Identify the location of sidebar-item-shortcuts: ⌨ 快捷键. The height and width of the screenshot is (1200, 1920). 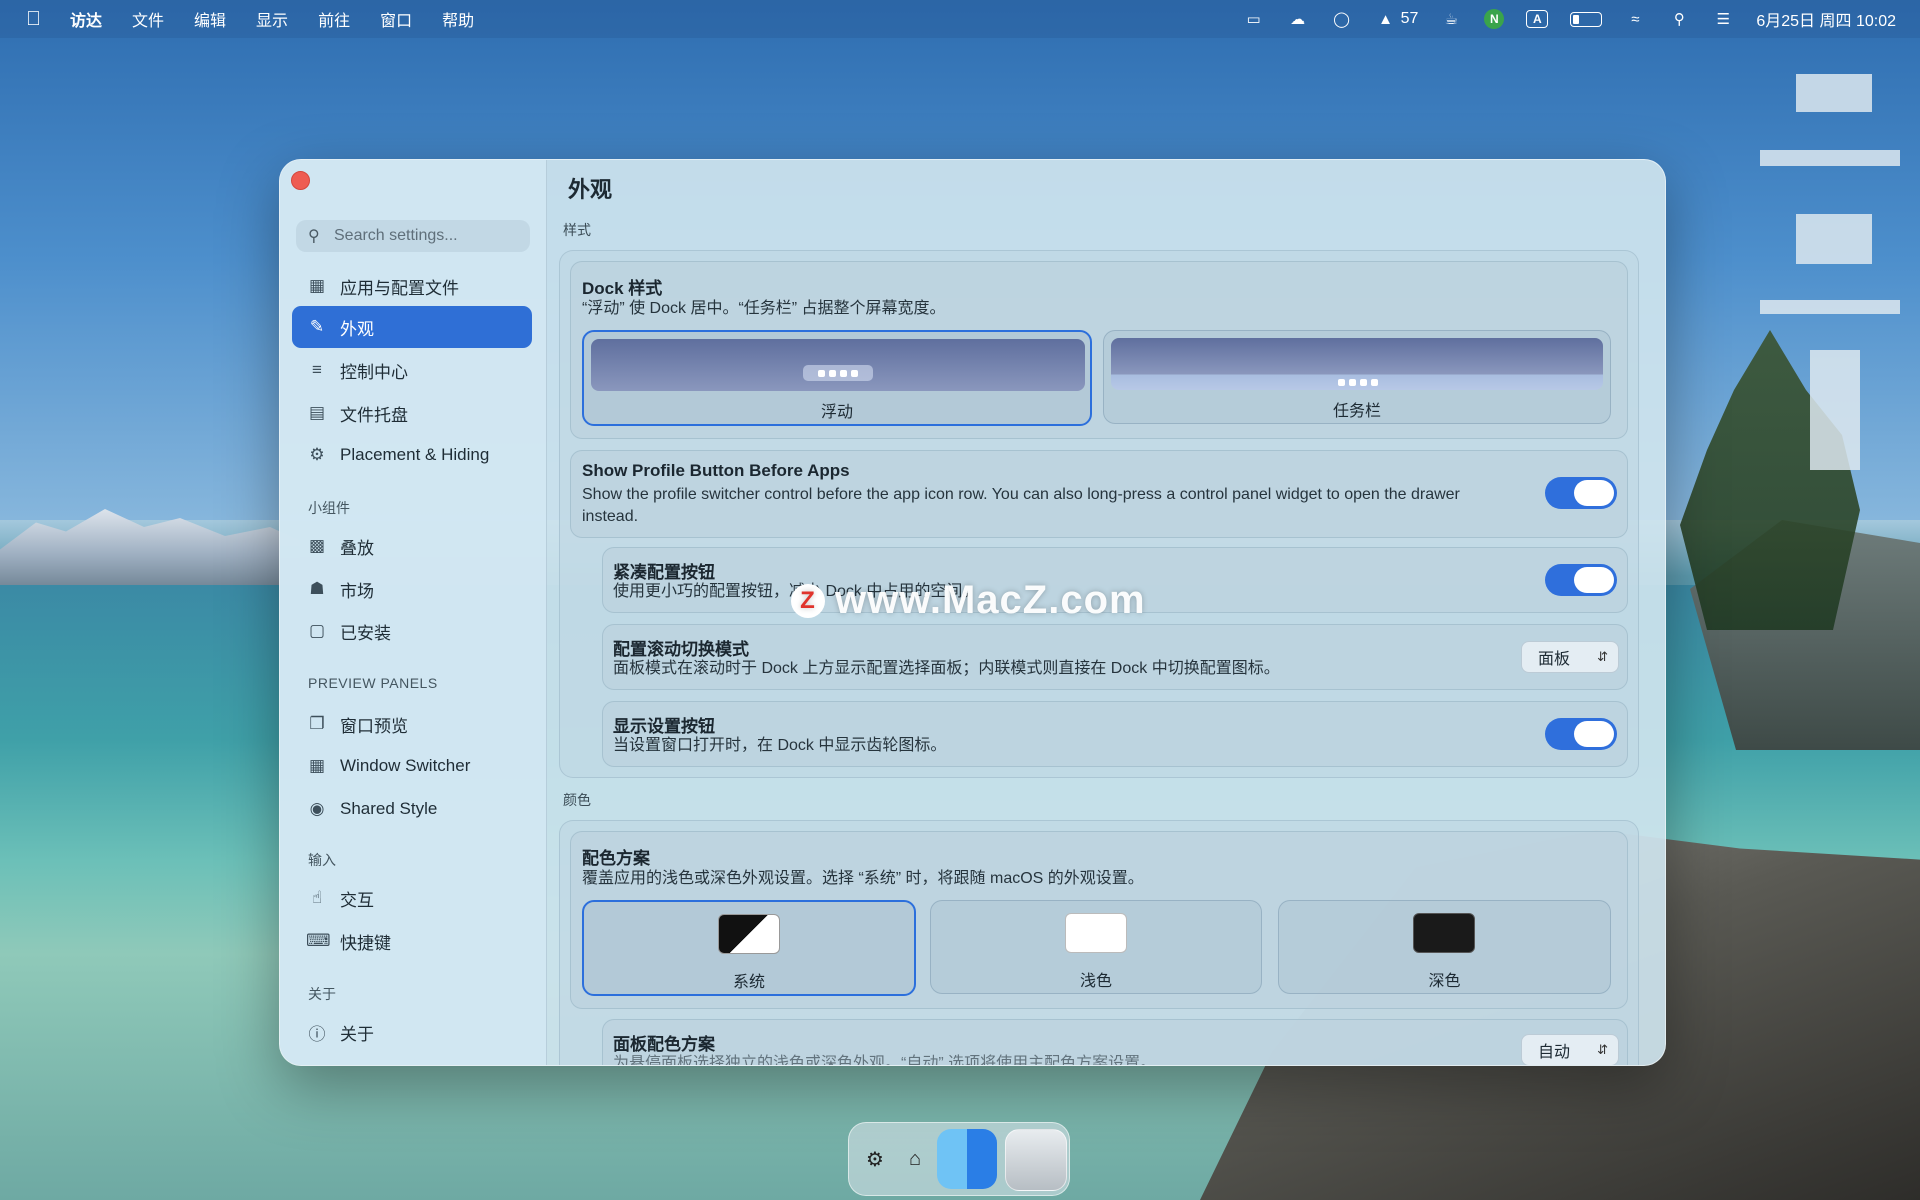
(412, 941).